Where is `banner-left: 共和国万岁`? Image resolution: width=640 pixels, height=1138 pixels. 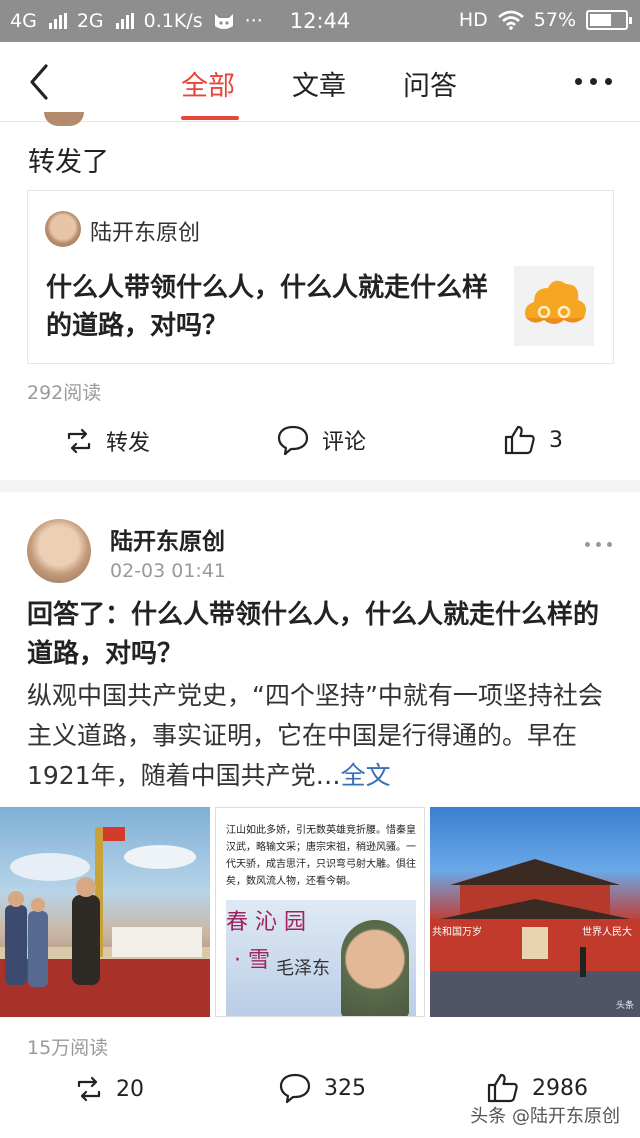 banner-left: 共和国万岁 is located at coordinates (457, 932).